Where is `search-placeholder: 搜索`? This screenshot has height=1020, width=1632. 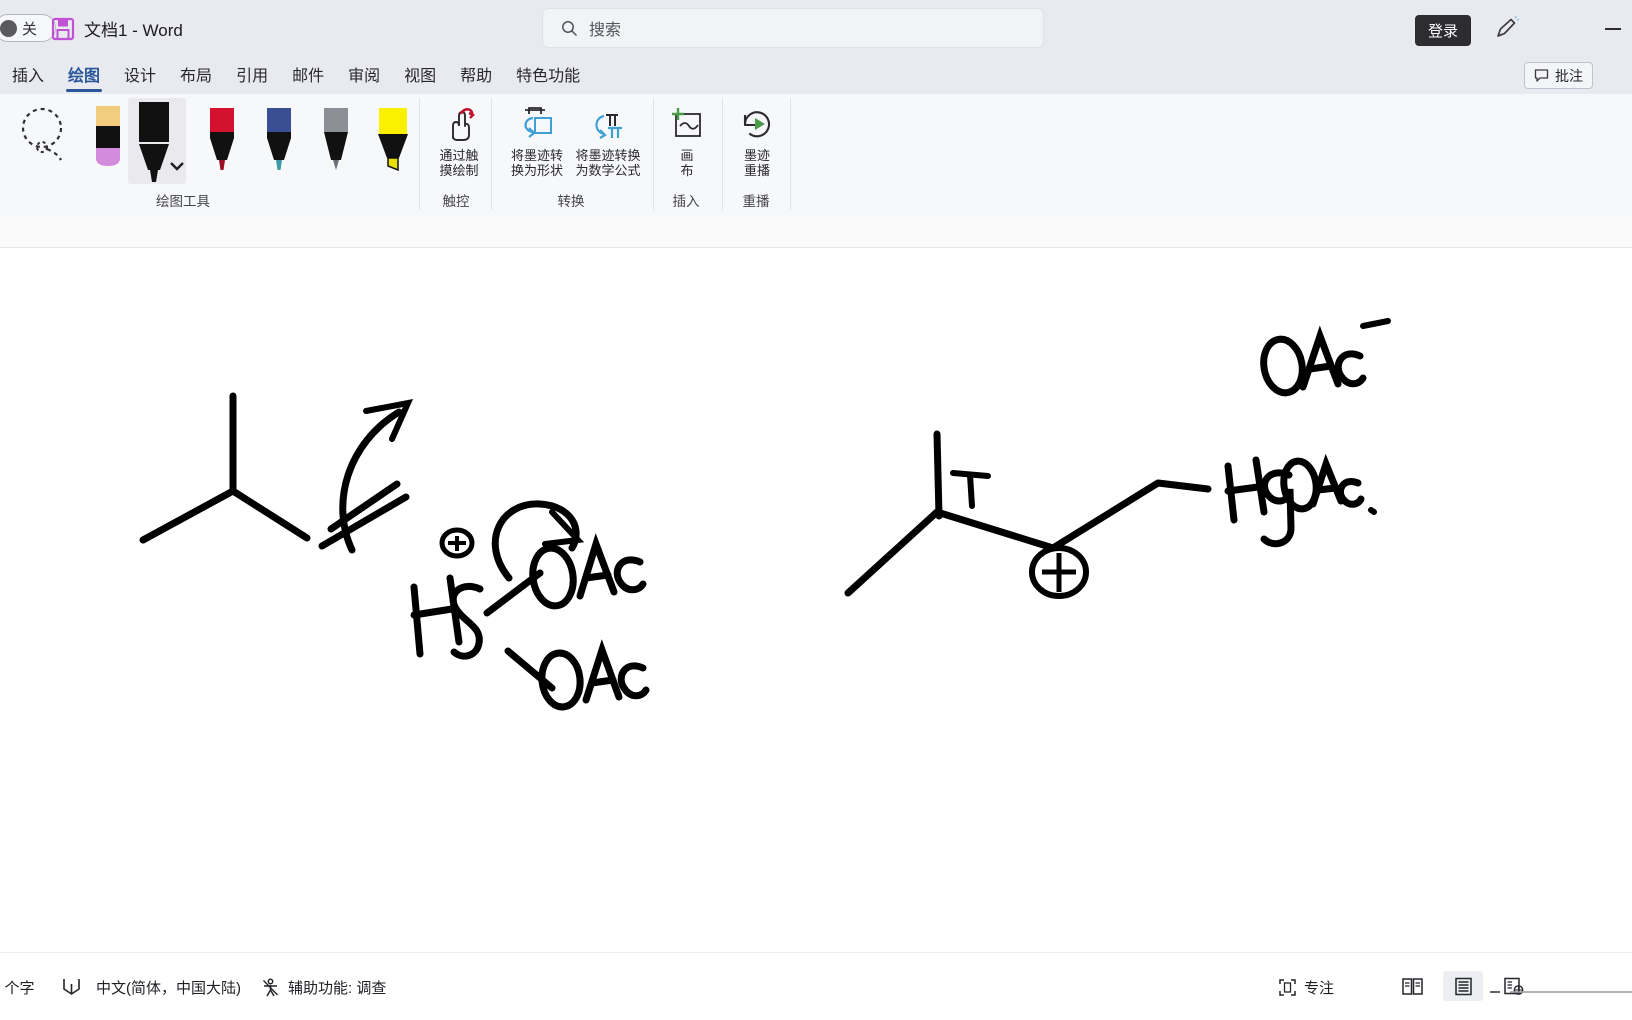
search-placeholder: 搜索 is located at coordinates (605, 30).